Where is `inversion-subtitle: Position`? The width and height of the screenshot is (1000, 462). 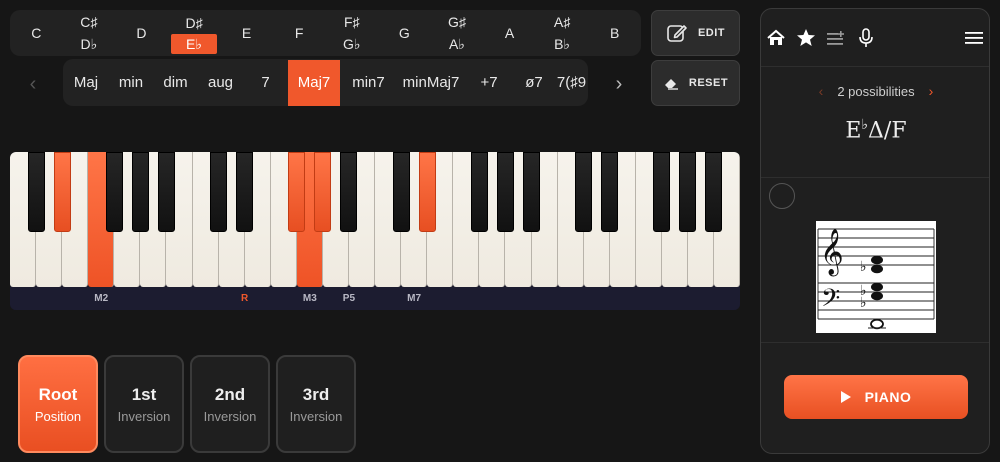
inversion-subtitle: Position is located at coordinates (58, 416).